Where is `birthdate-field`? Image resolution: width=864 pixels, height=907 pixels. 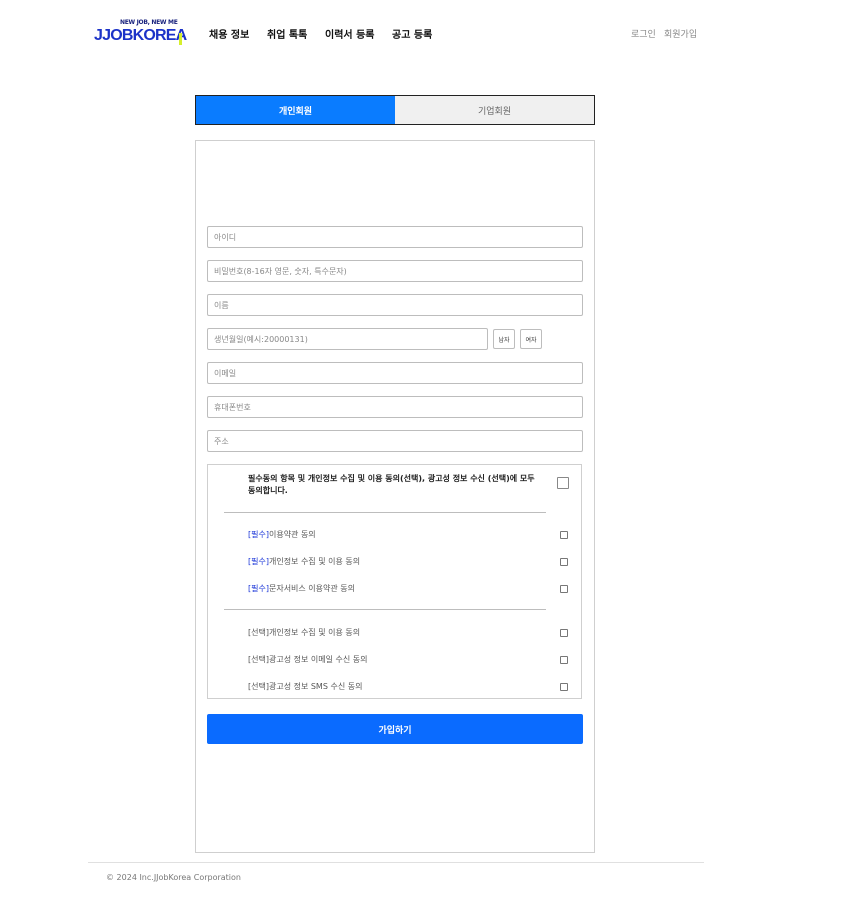 birthdate-field is located at coordinates (347, 339).